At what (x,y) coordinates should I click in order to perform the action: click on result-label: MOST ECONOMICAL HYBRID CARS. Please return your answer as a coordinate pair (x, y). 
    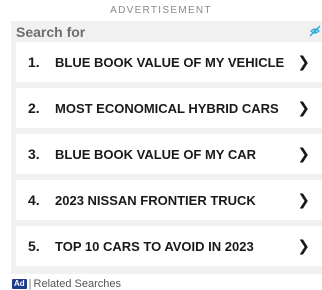
    Looking at the image, I should click on (167, 108).